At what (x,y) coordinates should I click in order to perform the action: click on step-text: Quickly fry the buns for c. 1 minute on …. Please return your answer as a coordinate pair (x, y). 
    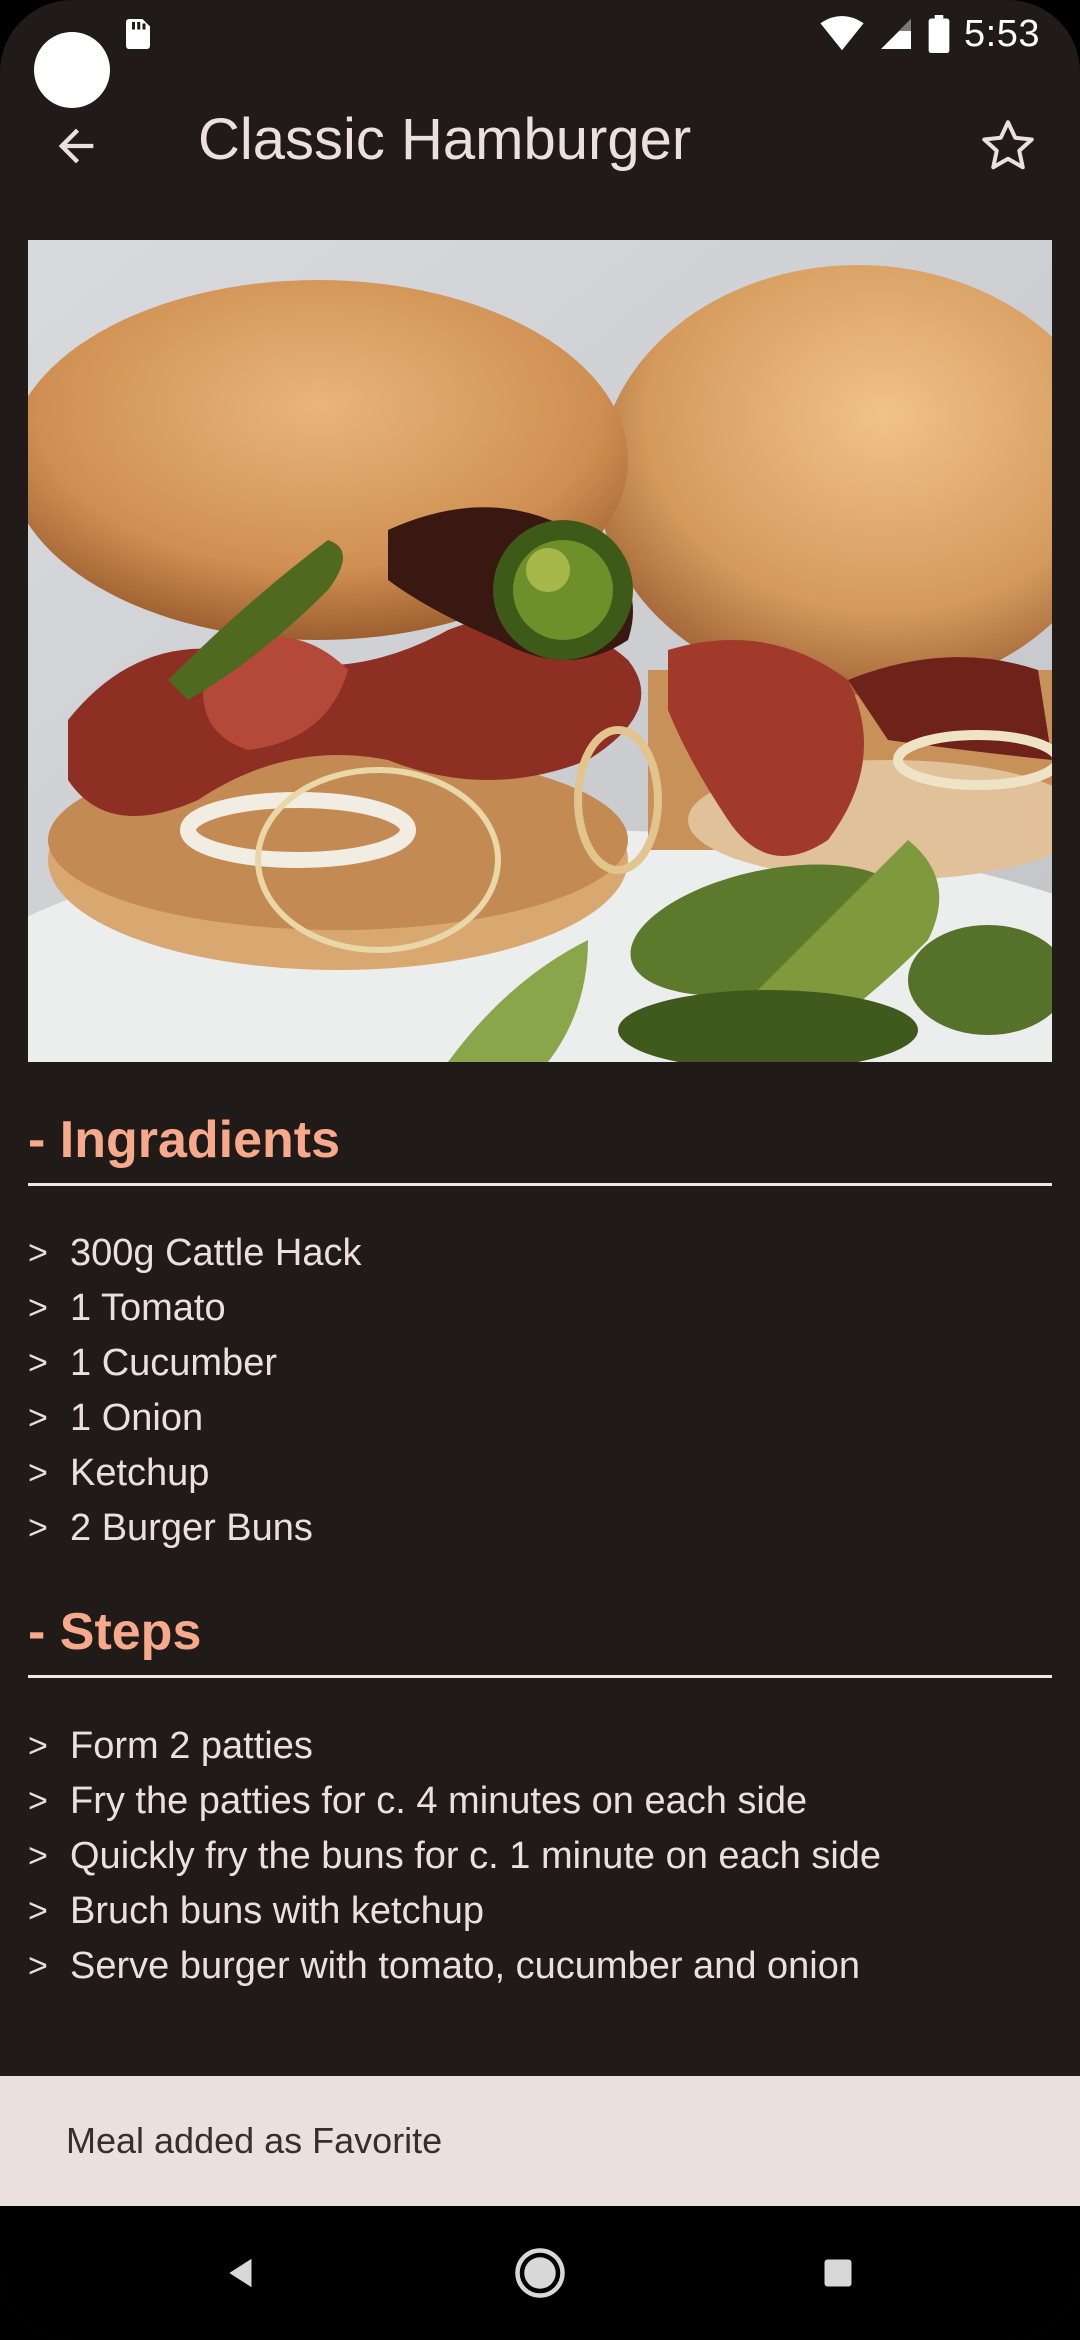
    Looking at the image, I should click on (476, 1856).